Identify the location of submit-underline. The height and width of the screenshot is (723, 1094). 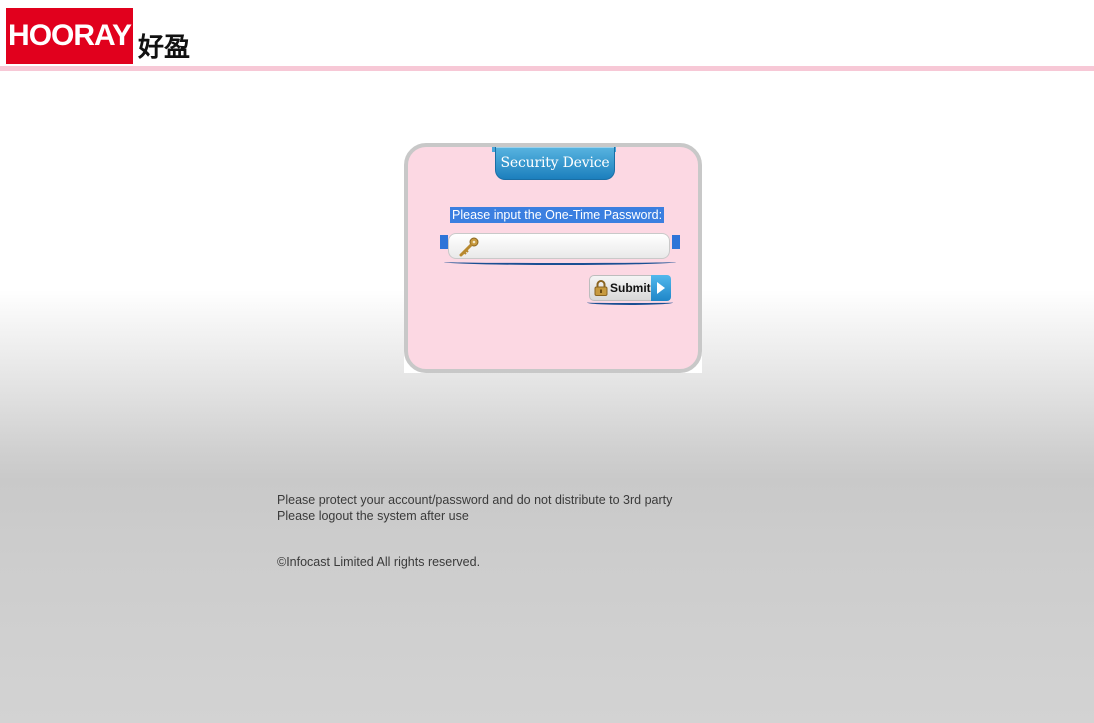
(630, 302).